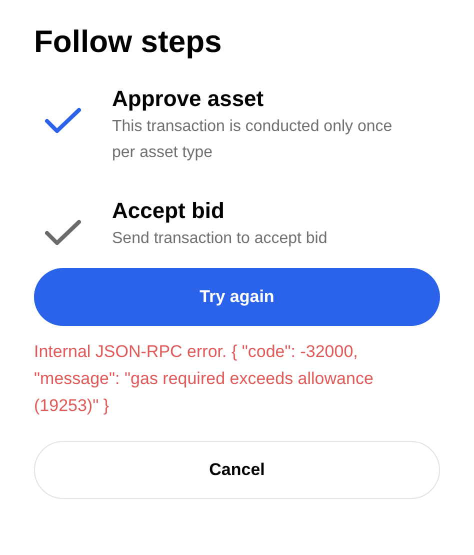 Image resolution: width=474 pixels, height=555 pixels. Describe the element at coordinates (128, 42) in the screenshot. I see `dialog-title: Follow steps` at that location.